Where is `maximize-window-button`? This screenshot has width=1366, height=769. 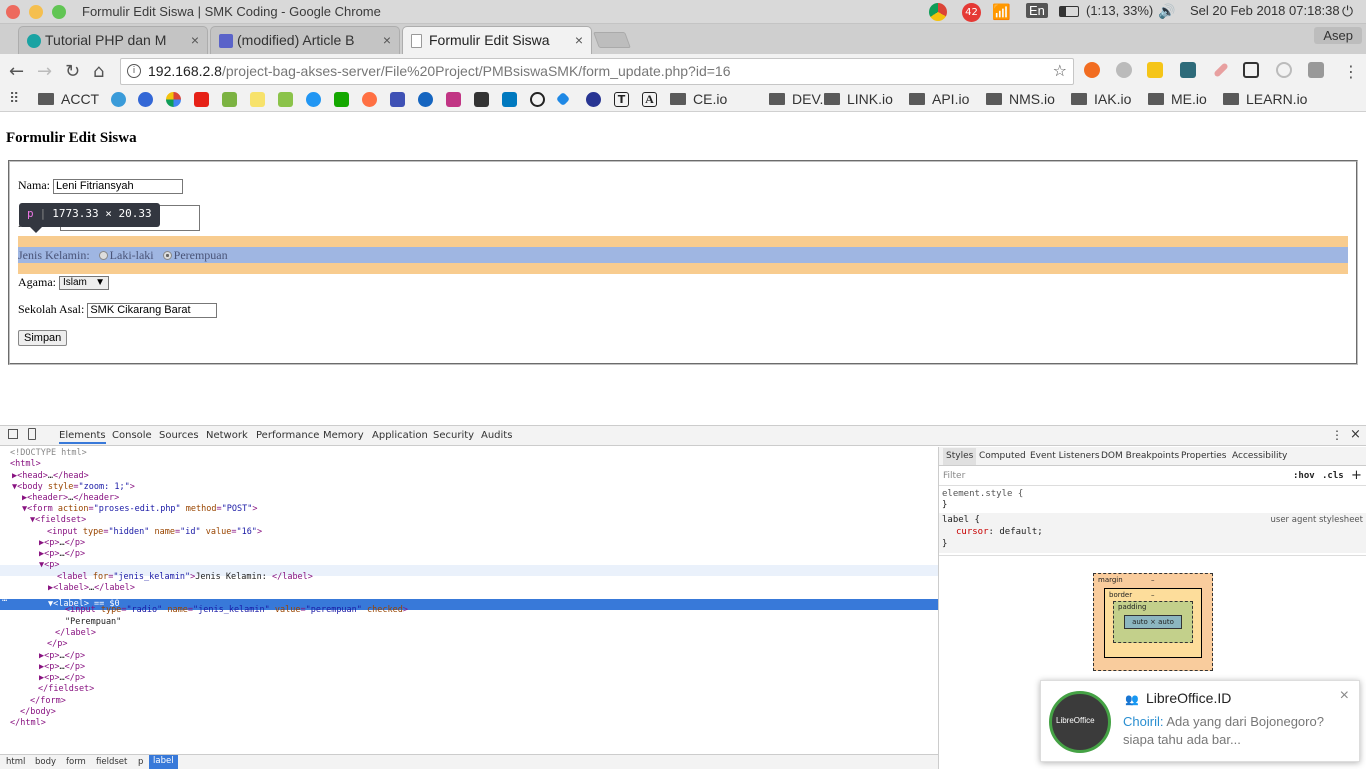
maximize-window-button is located at coordinates (59, 12).